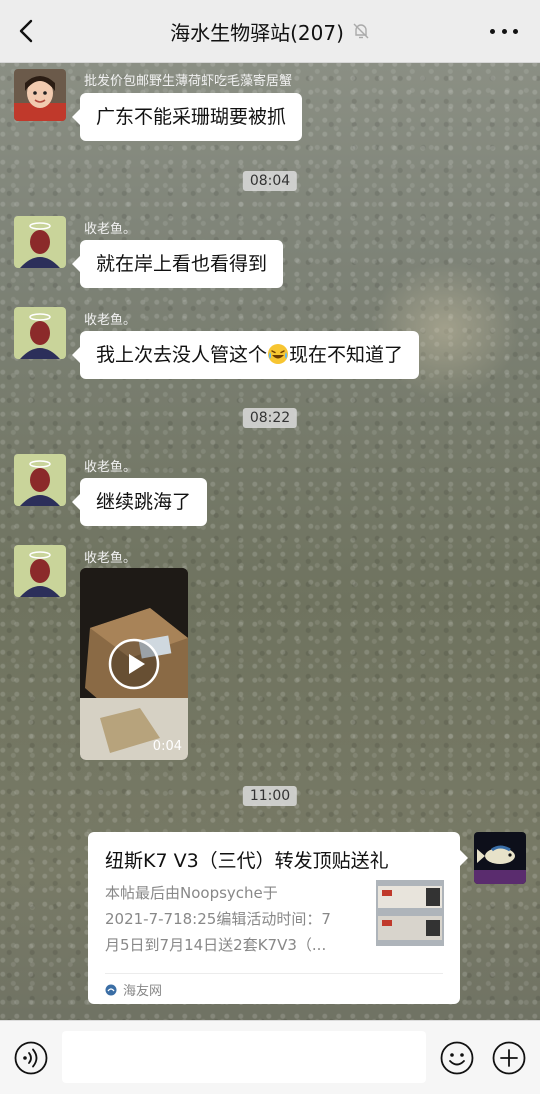 The width and height of the screenshot is (540, 1094). Describe the element at coordinates (187, 117) in the screenshot. I see `message-bubble: 广东不能采珊瑚要被抓` at that location.